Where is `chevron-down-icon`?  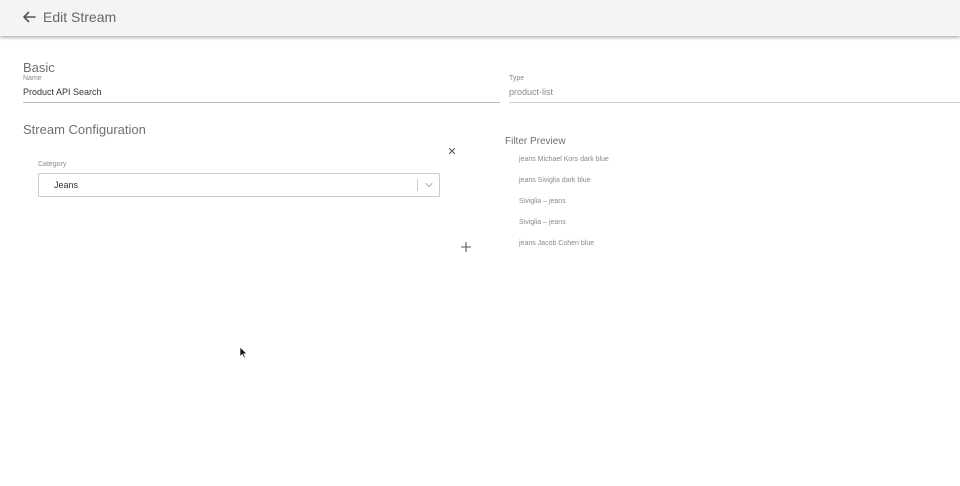 chevron-down-icon is located at coordinates (429, 185).